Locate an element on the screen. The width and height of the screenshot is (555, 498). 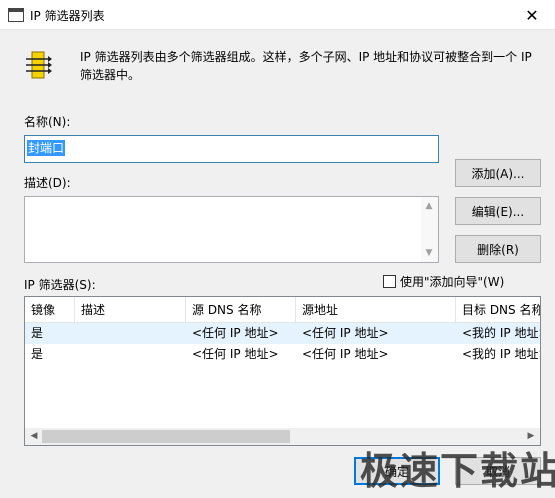
description-label: 描述(D): is located at coordinates (47, 183).